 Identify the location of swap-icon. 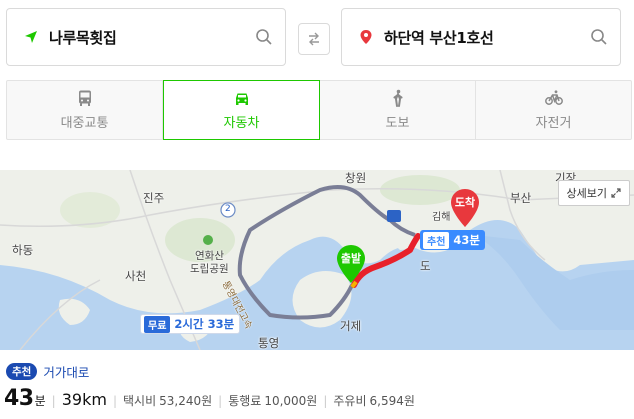
(314, 39).